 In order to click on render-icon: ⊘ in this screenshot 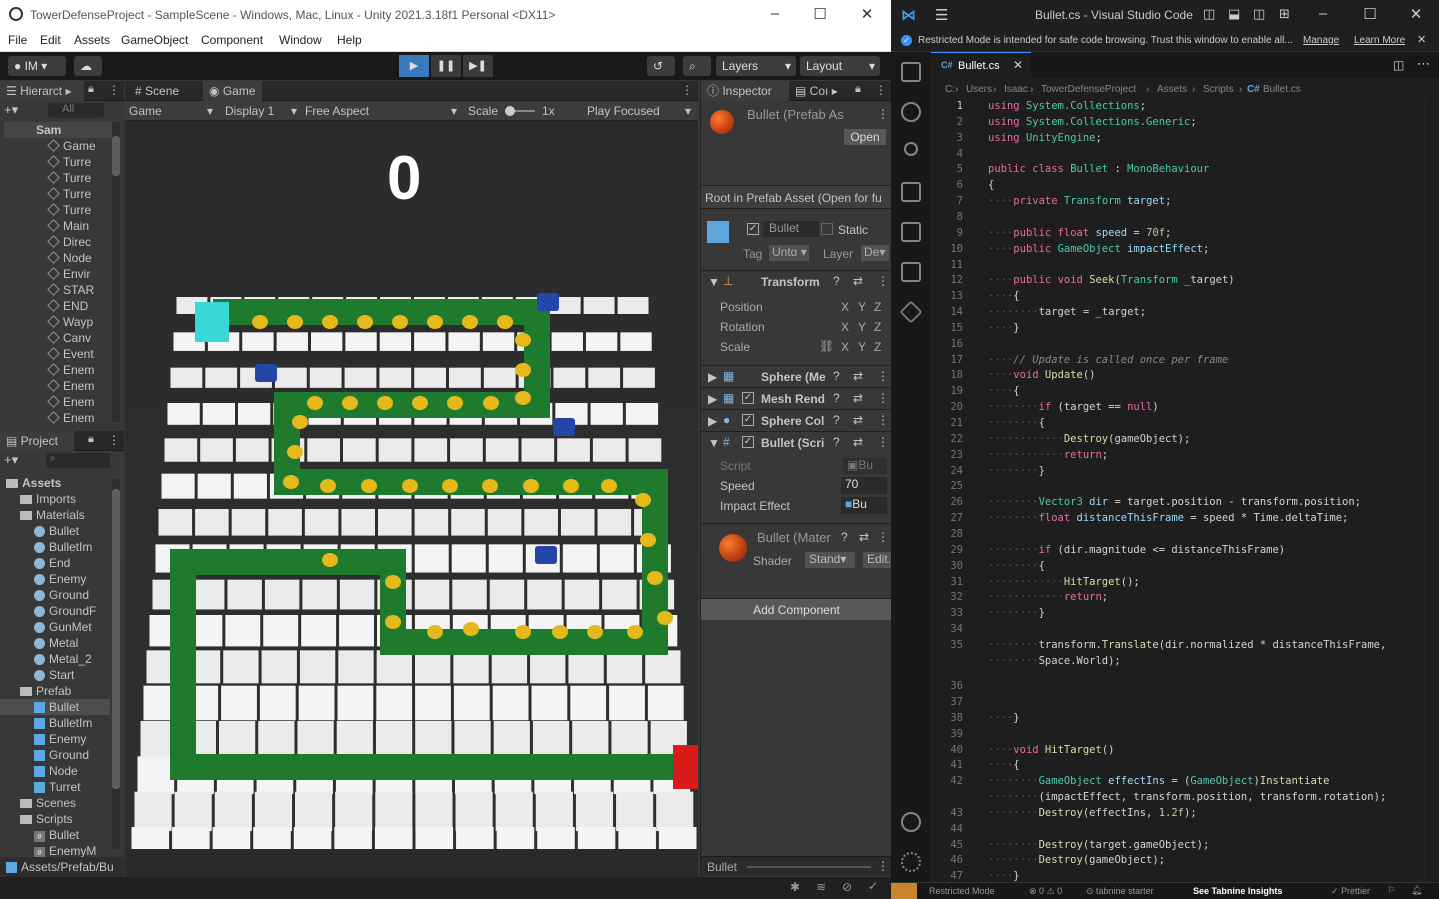, I will do `click(847, 887)`.